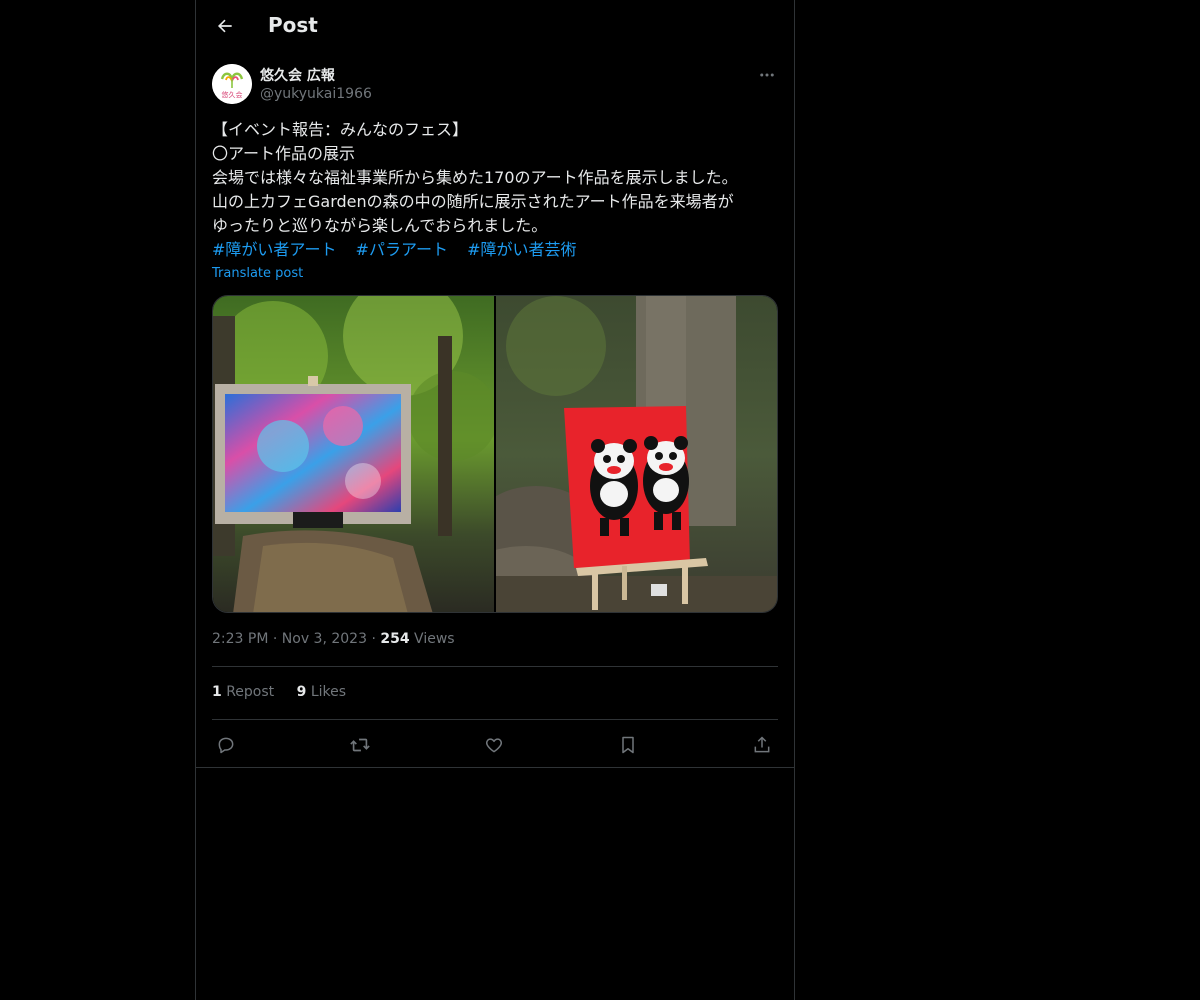 This screenshot has height=1000, width=1200. I want to click on likes-count: 9, so click(301, 692).